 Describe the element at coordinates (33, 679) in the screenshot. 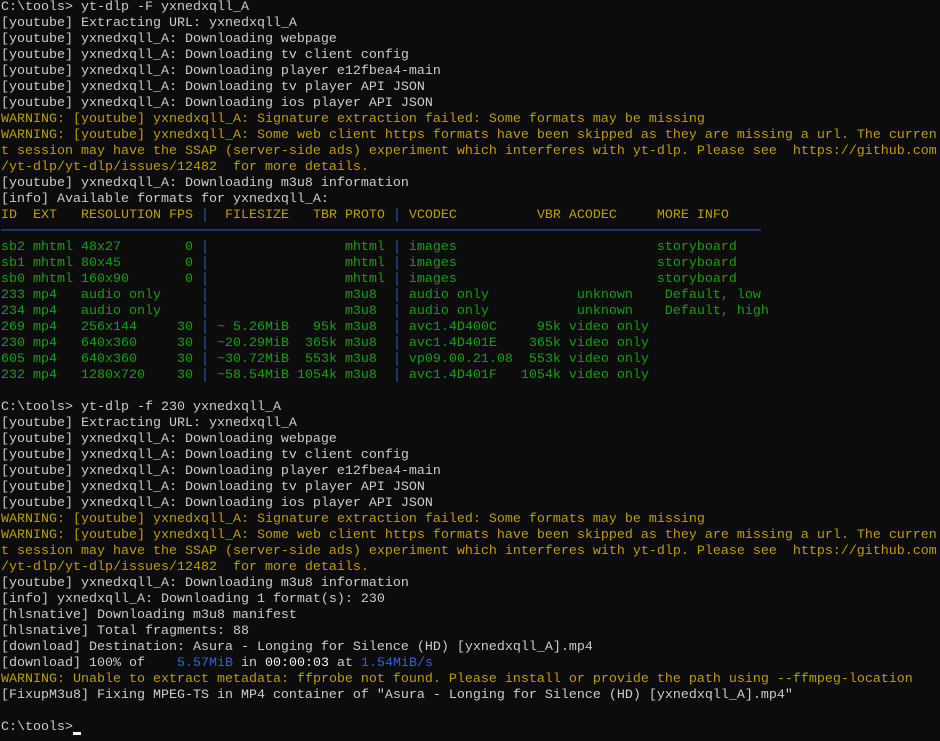

I see `terminal-text: WARNING:` at that location.